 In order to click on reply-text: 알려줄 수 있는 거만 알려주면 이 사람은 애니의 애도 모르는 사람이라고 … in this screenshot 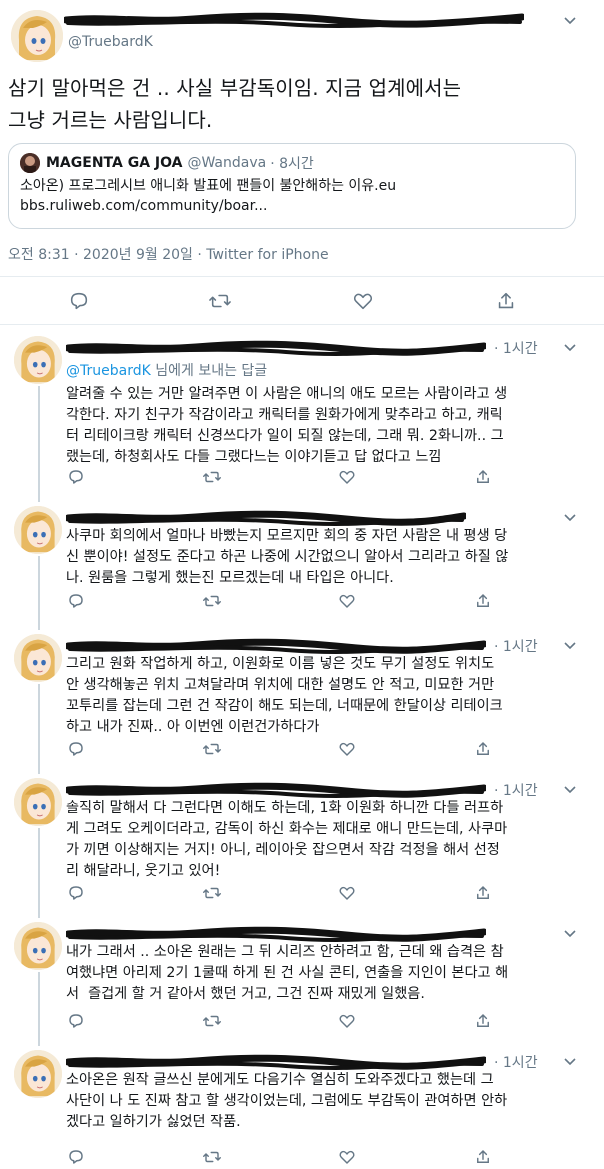, I will do `click(326, 426)`.